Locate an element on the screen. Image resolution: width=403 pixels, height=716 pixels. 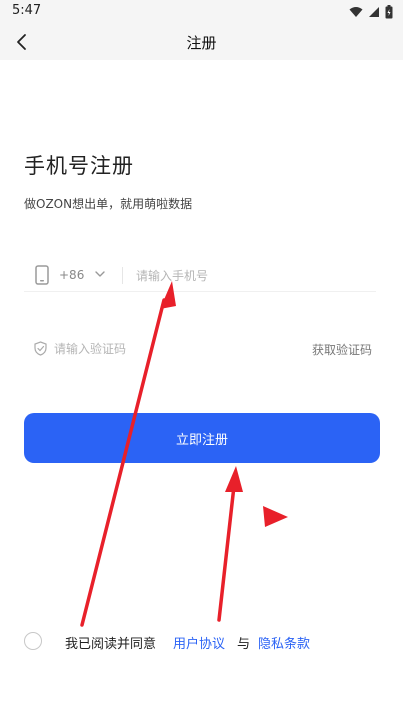
app-bar: 注册 is located at coordinates (201, 42).